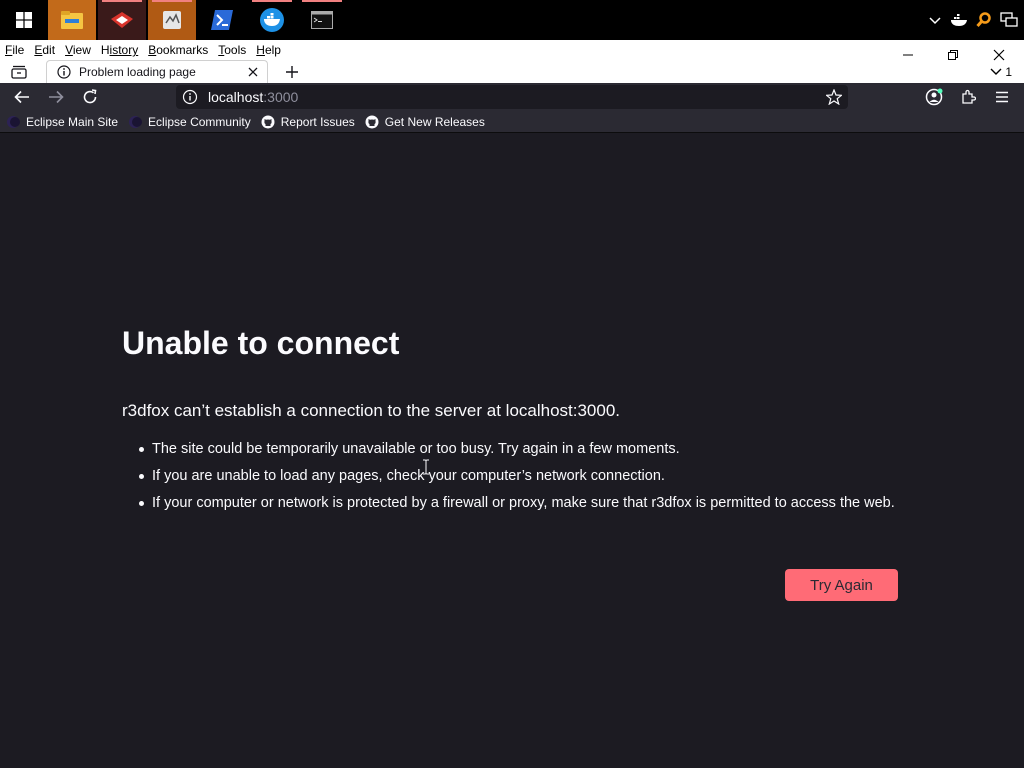 The width and height of the screenshot is (1024, 768). I want to click on restore-icon, so click(953, 55).